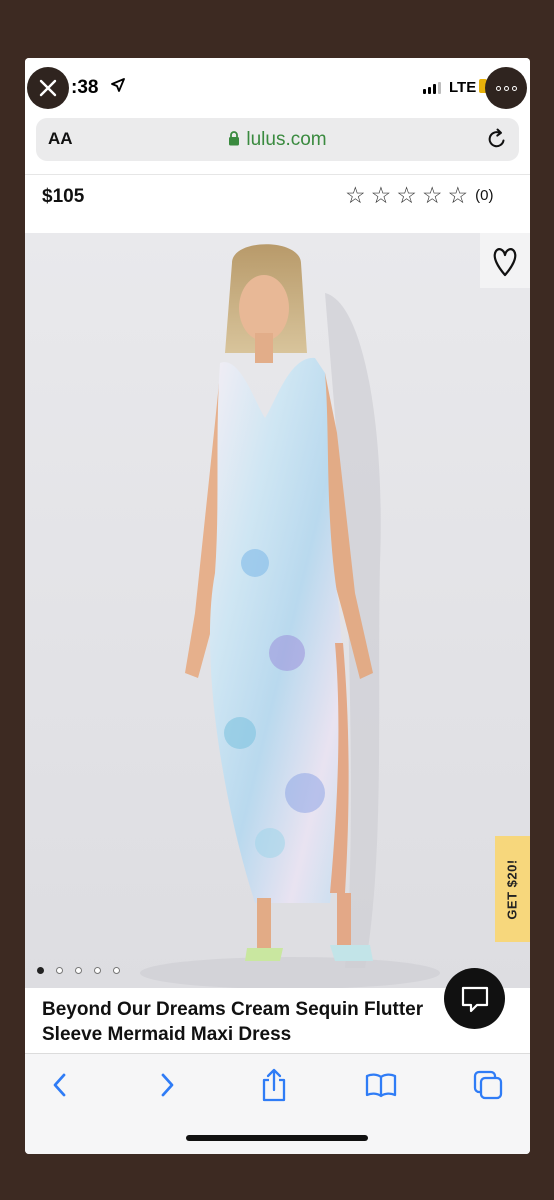 The image size is (554, 1200). I want to click on close-icon, so click(48, 88).